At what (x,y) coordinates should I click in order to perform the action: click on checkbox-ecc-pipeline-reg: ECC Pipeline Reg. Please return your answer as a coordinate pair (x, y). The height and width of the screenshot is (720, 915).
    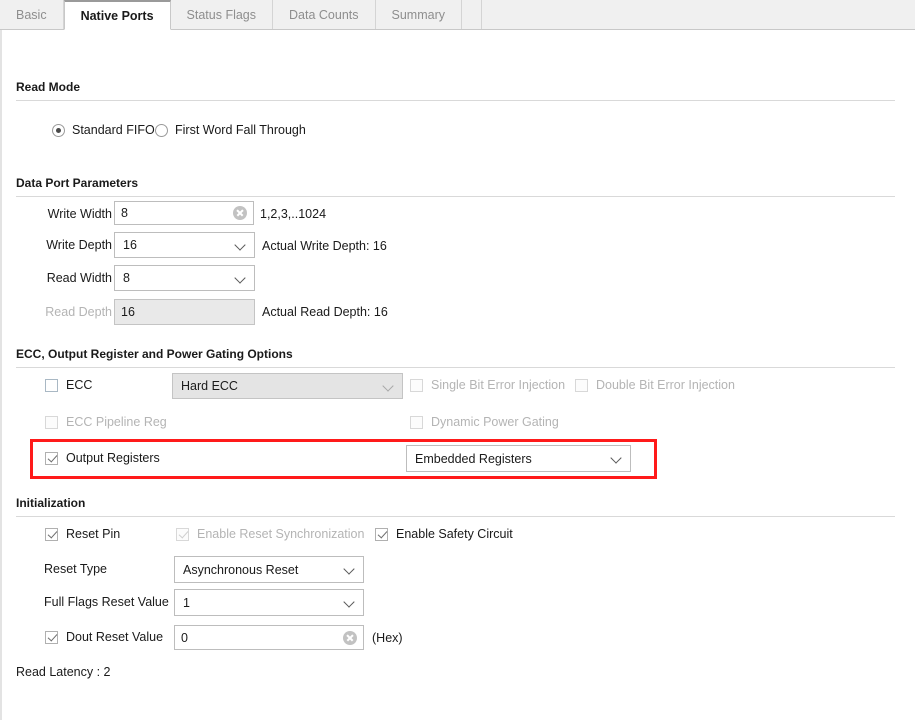
    Looking at the image, I should click on (106, 422).